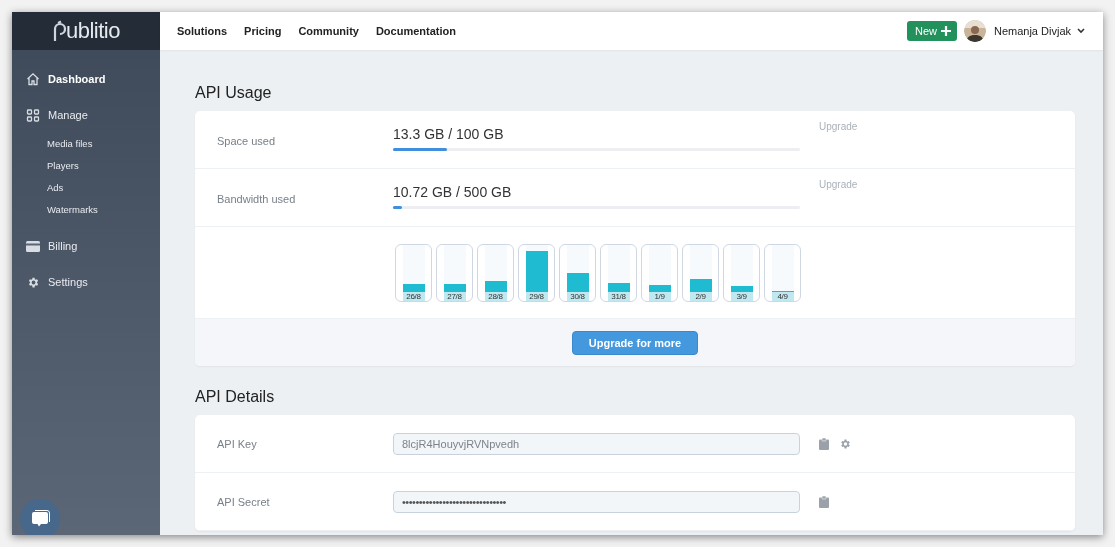 The width and height of the screenshot is (1115, 547). I want to click on usage-value: 13.3 GB / 100 GB, so click(448, 134).